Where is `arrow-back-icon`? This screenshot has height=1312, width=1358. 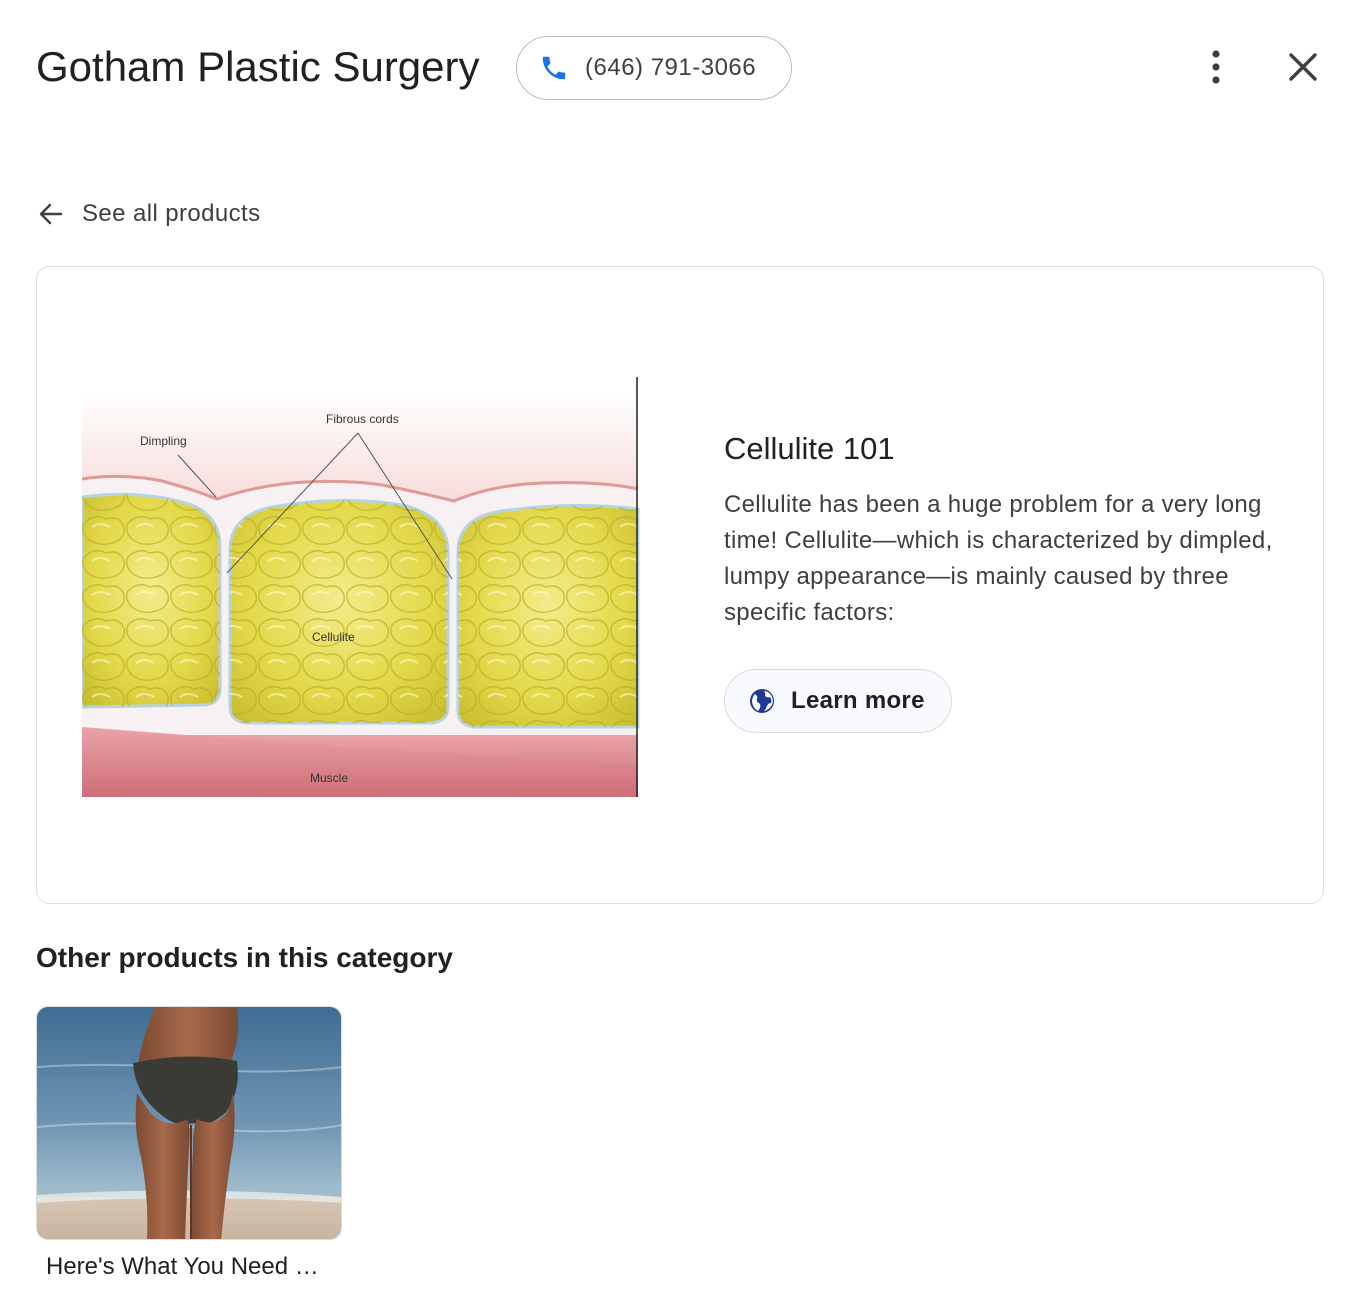 arrow-back-icon is located at coordinates (51, 214).